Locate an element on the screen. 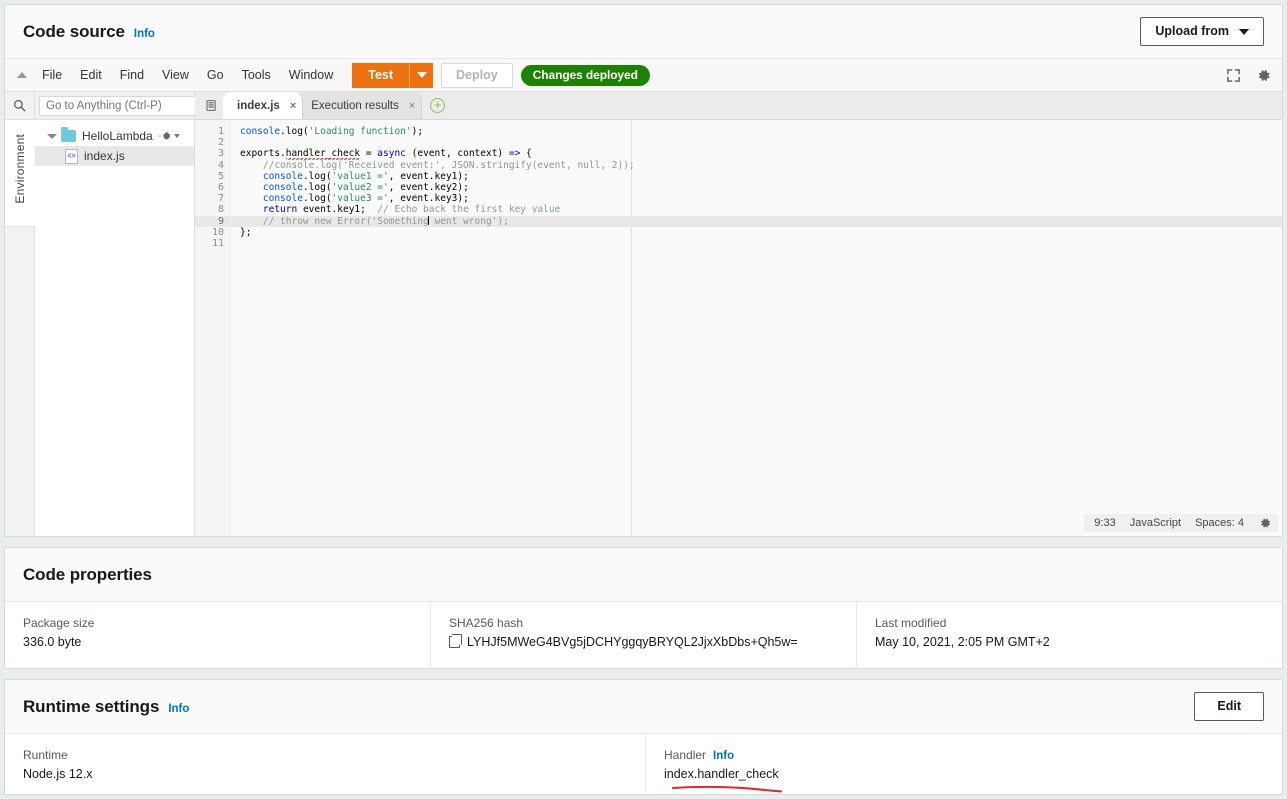 This screenshot has height=799, width=1287. code-property-cell: Last modified May 10, 2021, 2:05 PM GMT+2 is located at coordinates (1069, 636).